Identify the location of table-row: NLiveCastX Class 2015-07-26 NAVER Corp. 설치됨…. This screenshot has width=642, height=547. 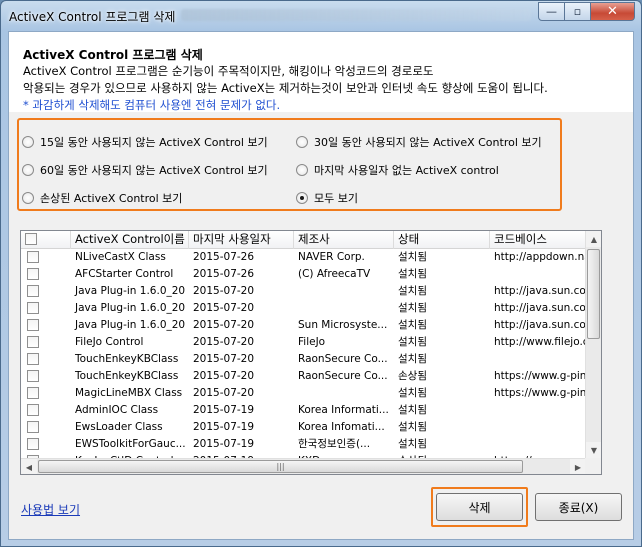
(303, 257).